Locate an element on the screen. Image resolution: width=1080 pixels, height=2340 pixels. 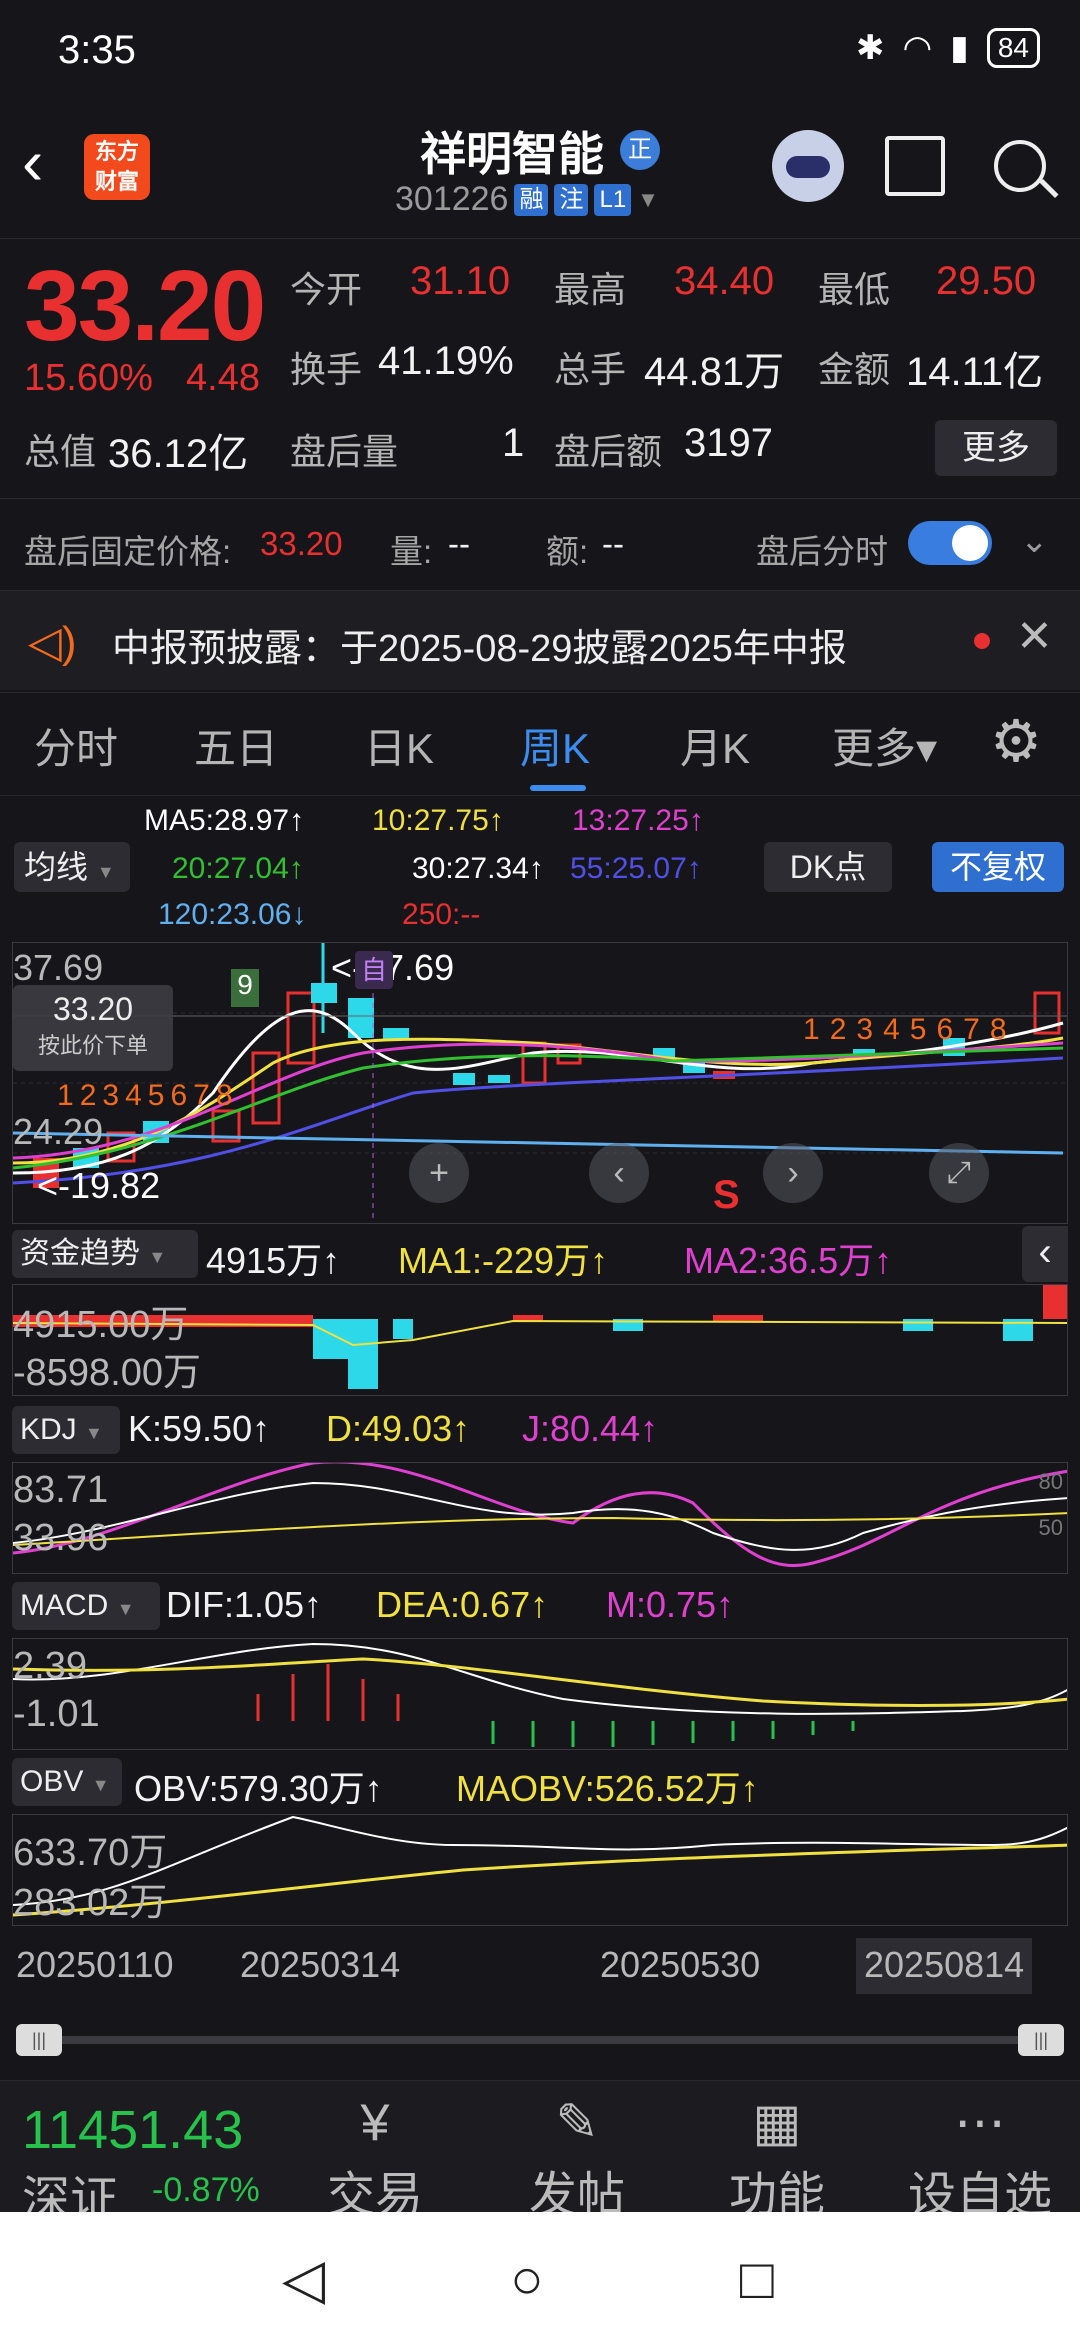
slider-track is located at coordinates (540, 2040).